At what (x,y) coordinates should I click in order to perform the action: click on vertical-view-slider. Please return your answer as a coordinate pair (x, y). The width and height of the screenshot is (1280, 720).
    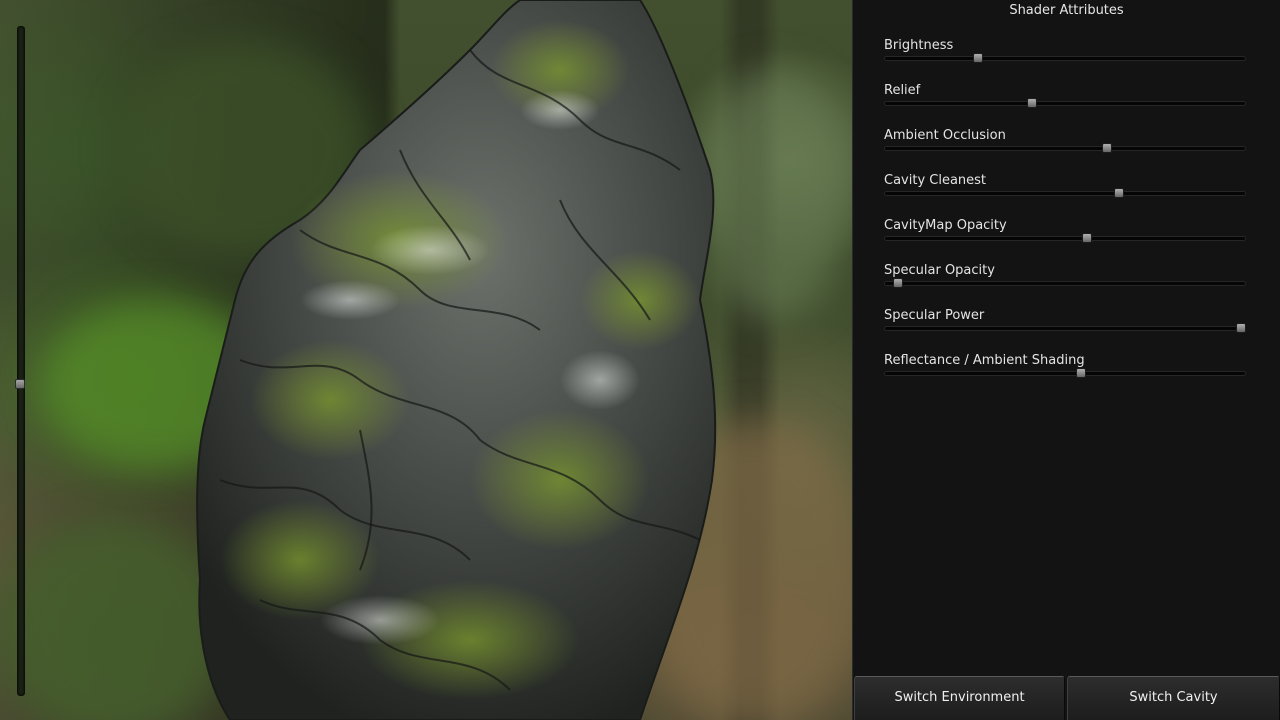
    Looking at the image, I should click on (20, 361).